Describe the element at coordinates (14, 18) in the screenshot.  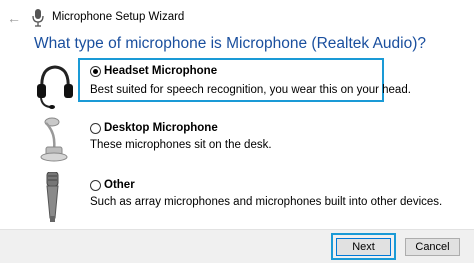
I see `back-arrow-icon: ←` at that location.